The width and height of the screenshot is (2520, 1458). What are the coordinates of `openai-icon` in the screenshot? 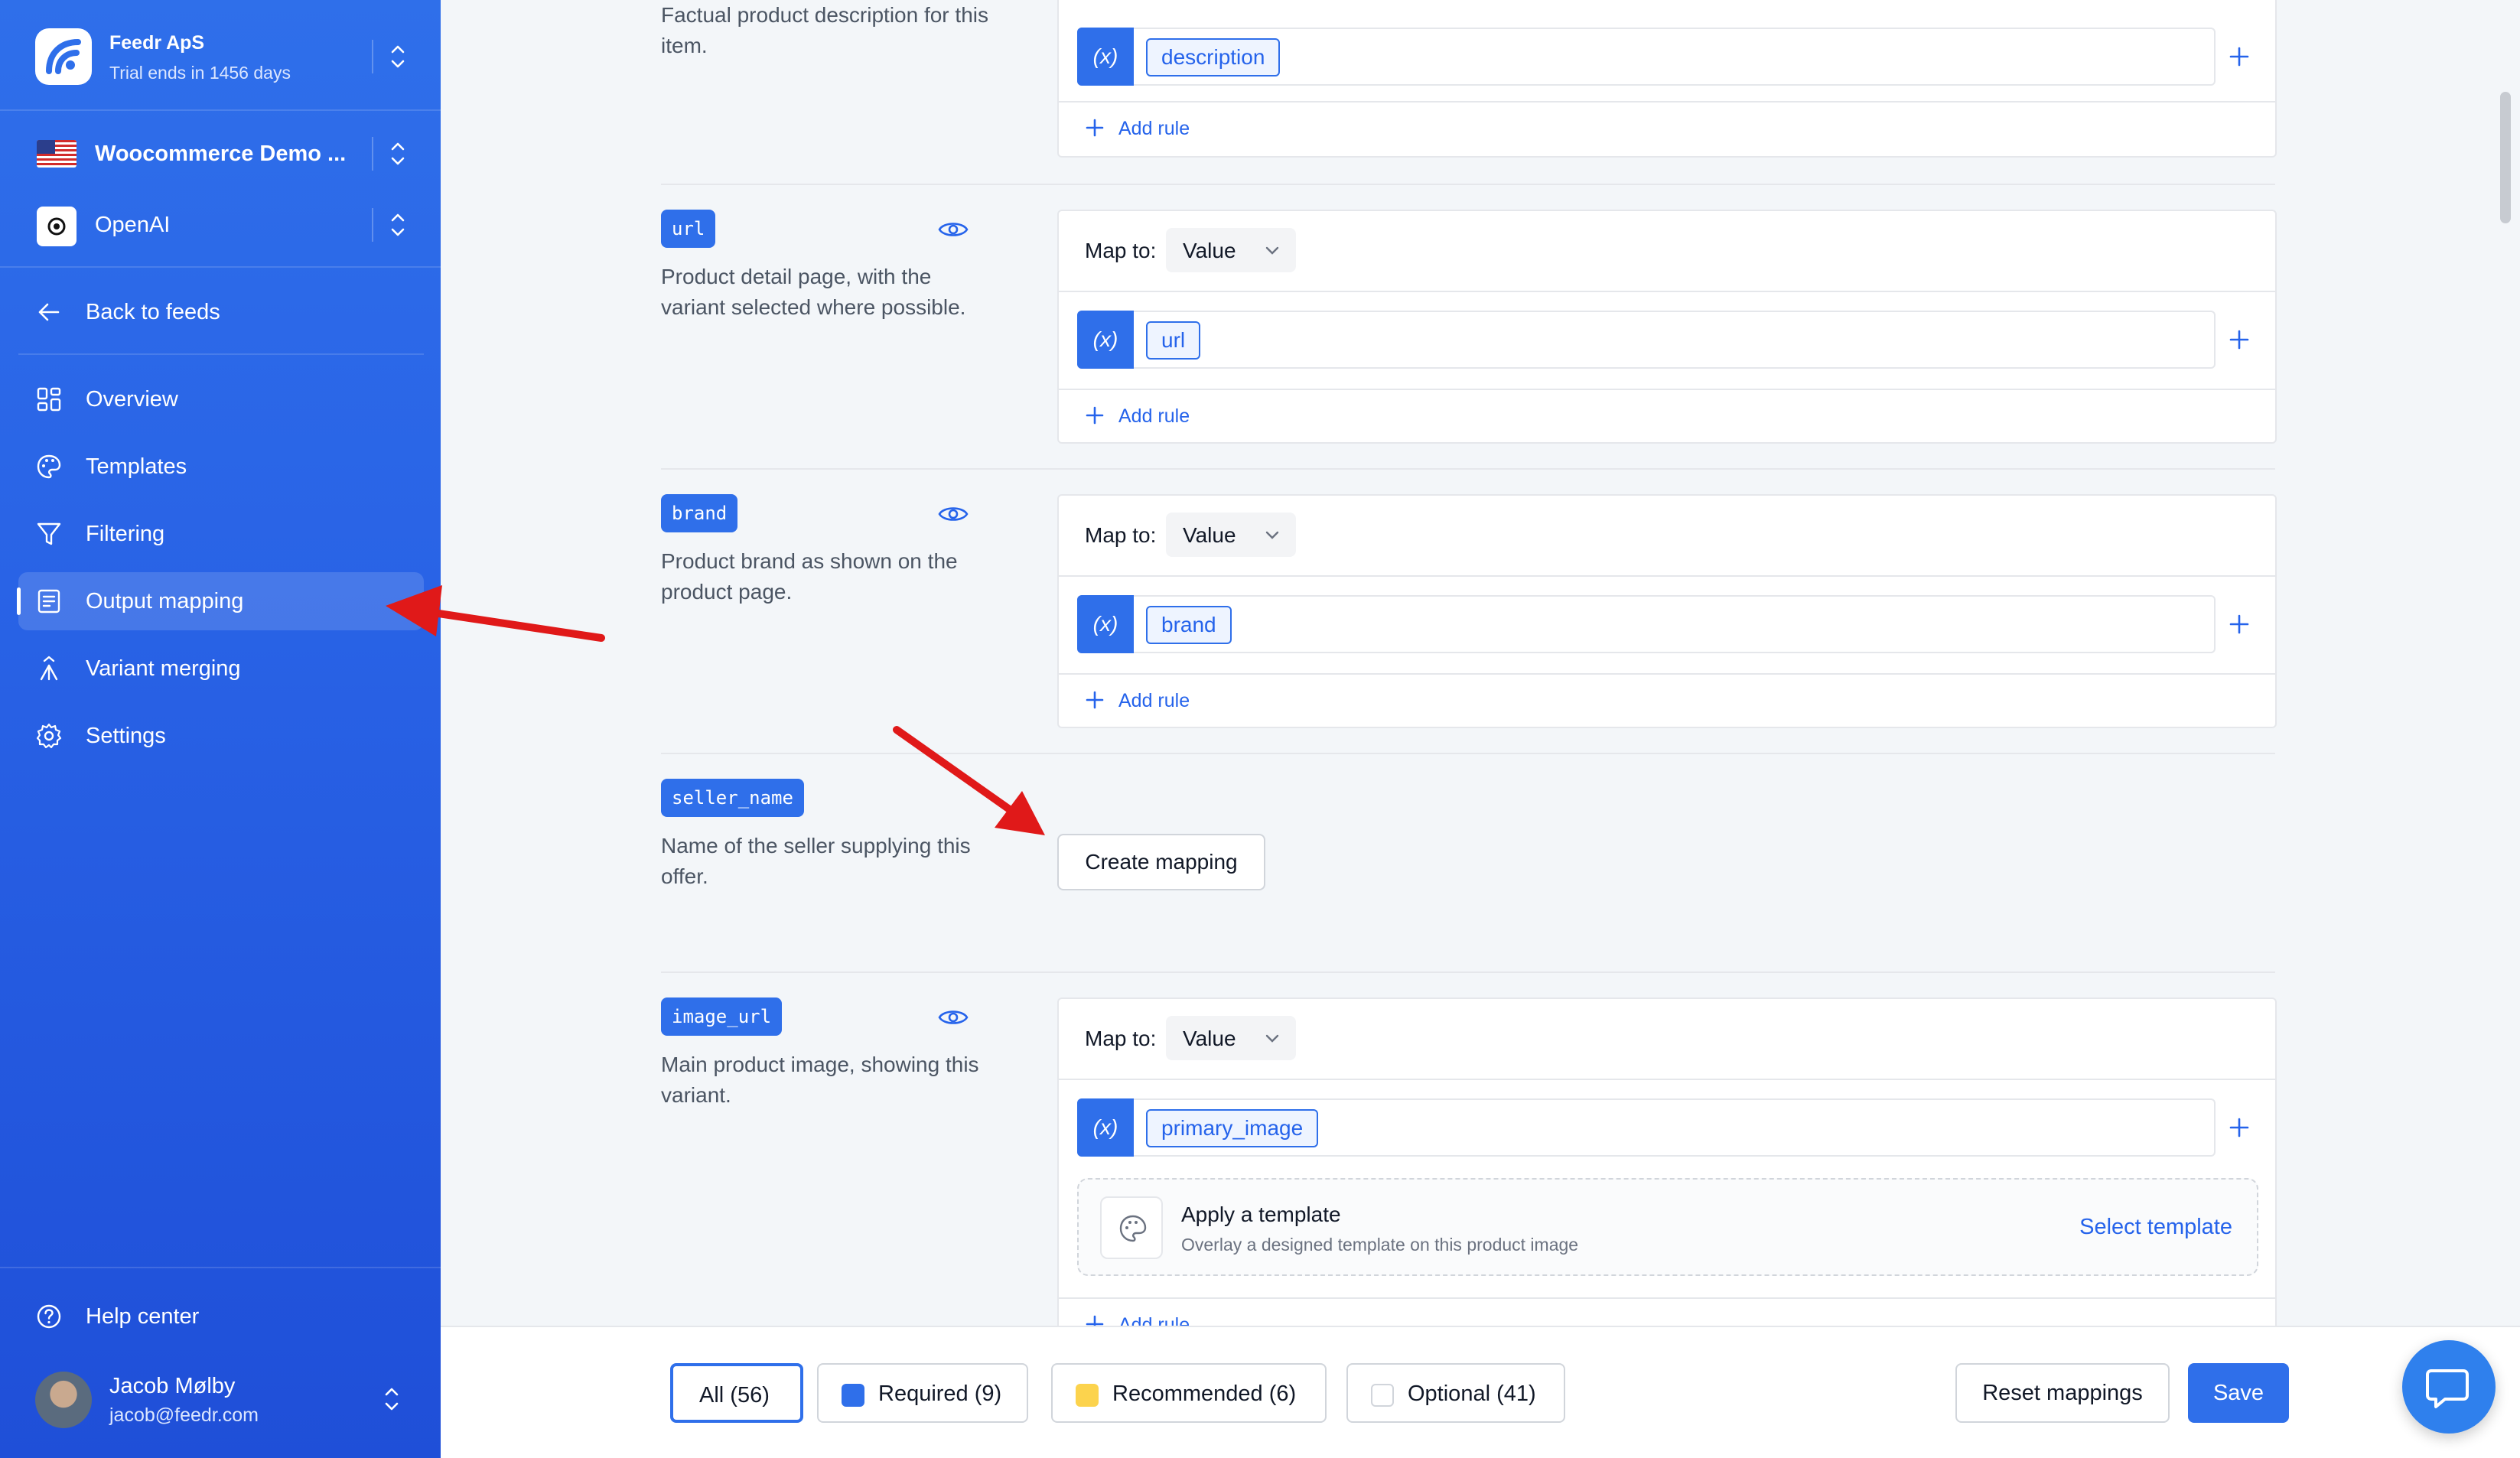 It's located at (57, 226).